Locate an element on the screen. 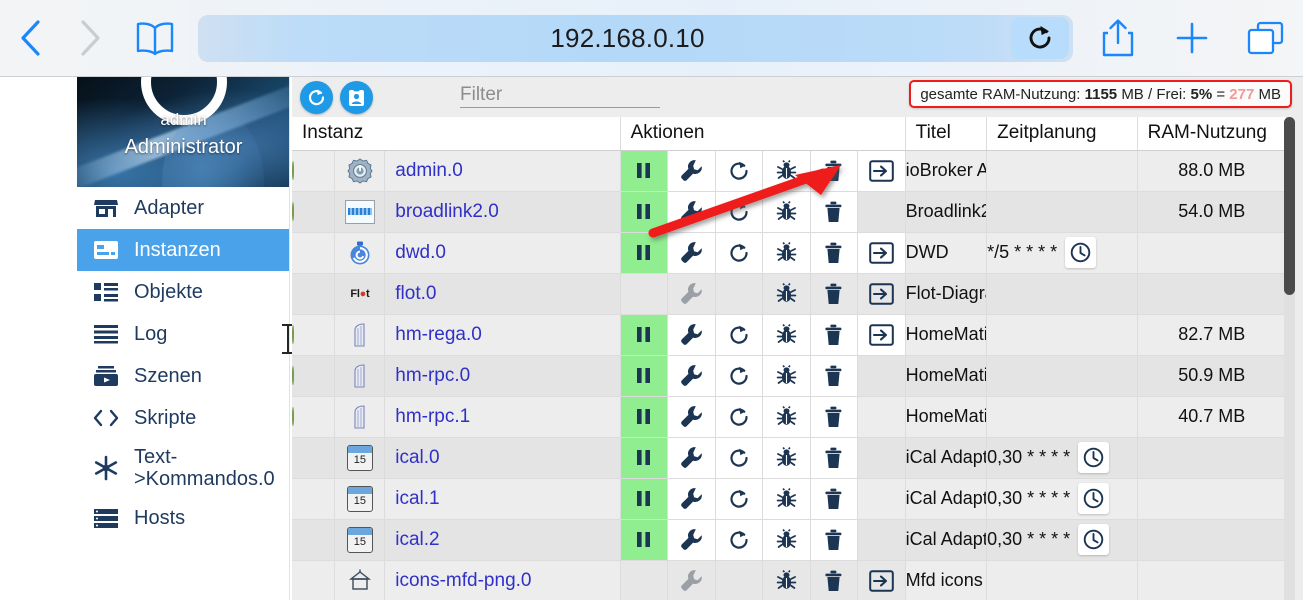 The height and width of the screenshot is (609, 1303). sidebar-item-skripte: Skripte is located at coordinates (183, 418).